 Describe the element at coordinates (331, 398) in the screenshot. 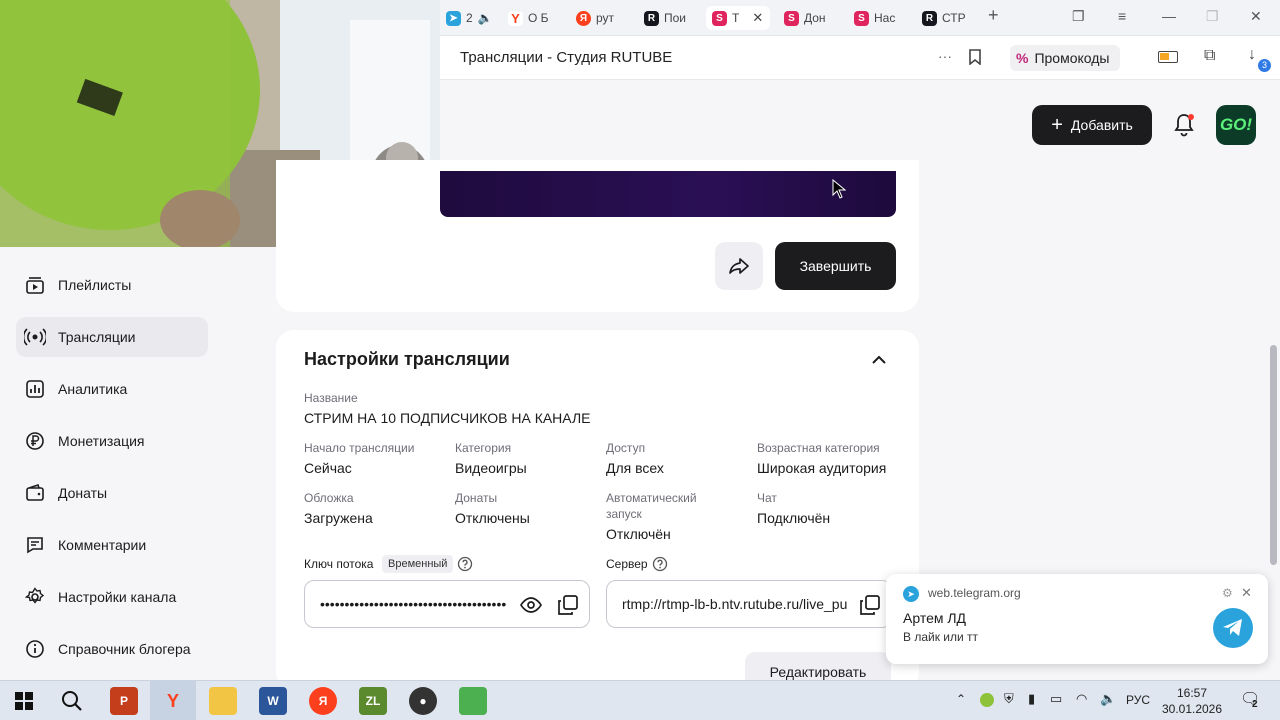

I see `name-label: Название` at that location.